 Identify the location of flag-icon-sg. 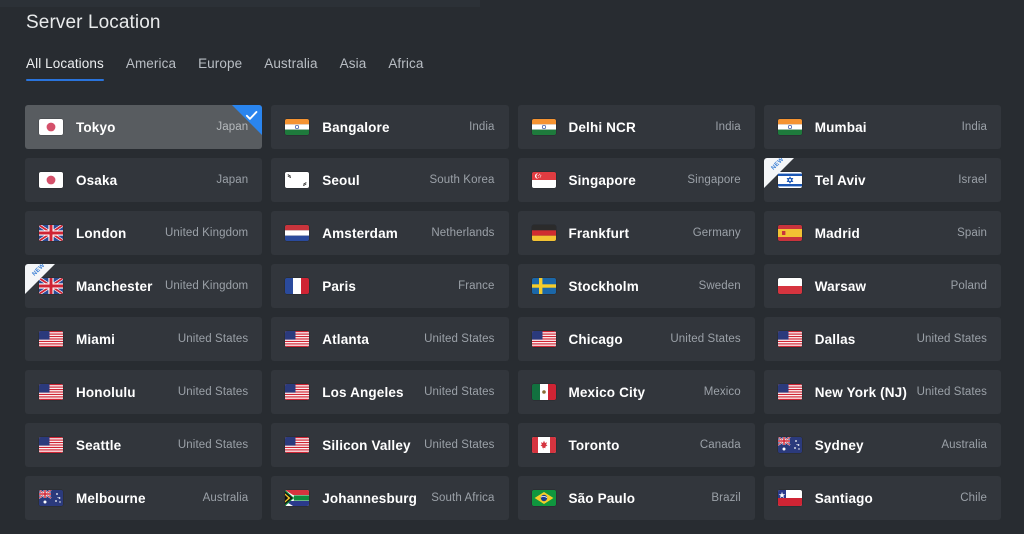
(543, 180).